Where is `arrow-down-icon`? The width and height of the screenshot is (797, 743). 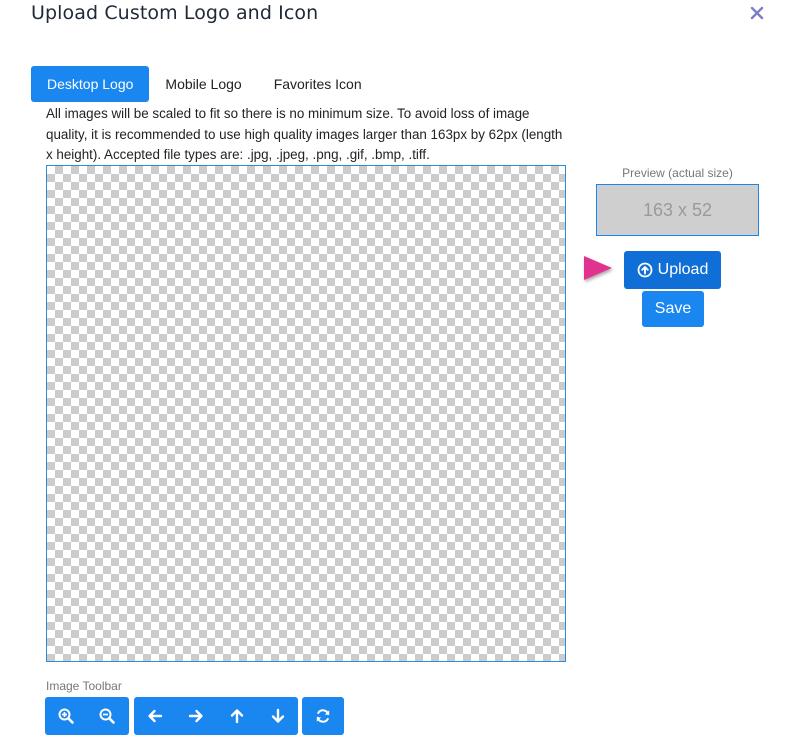
arrow-down-icon is located at coordinates (277, 715).